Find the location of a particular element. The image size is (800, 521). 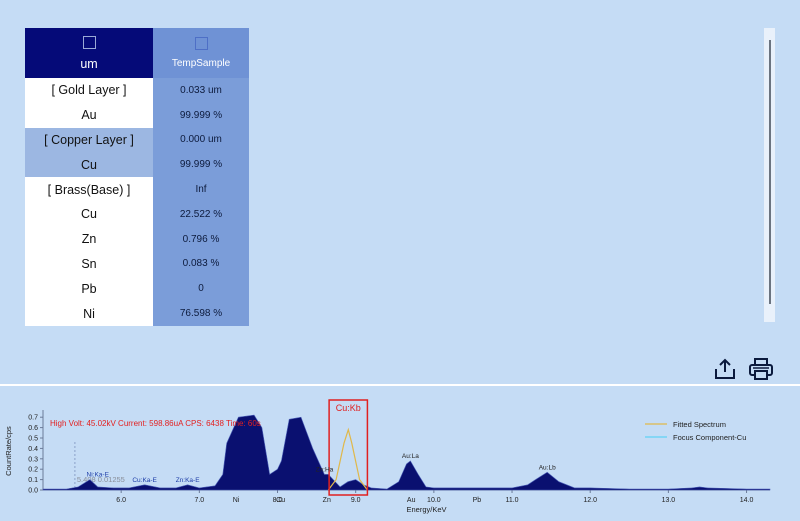

row-value: 0.033 um is located at coordinates (201, 90).